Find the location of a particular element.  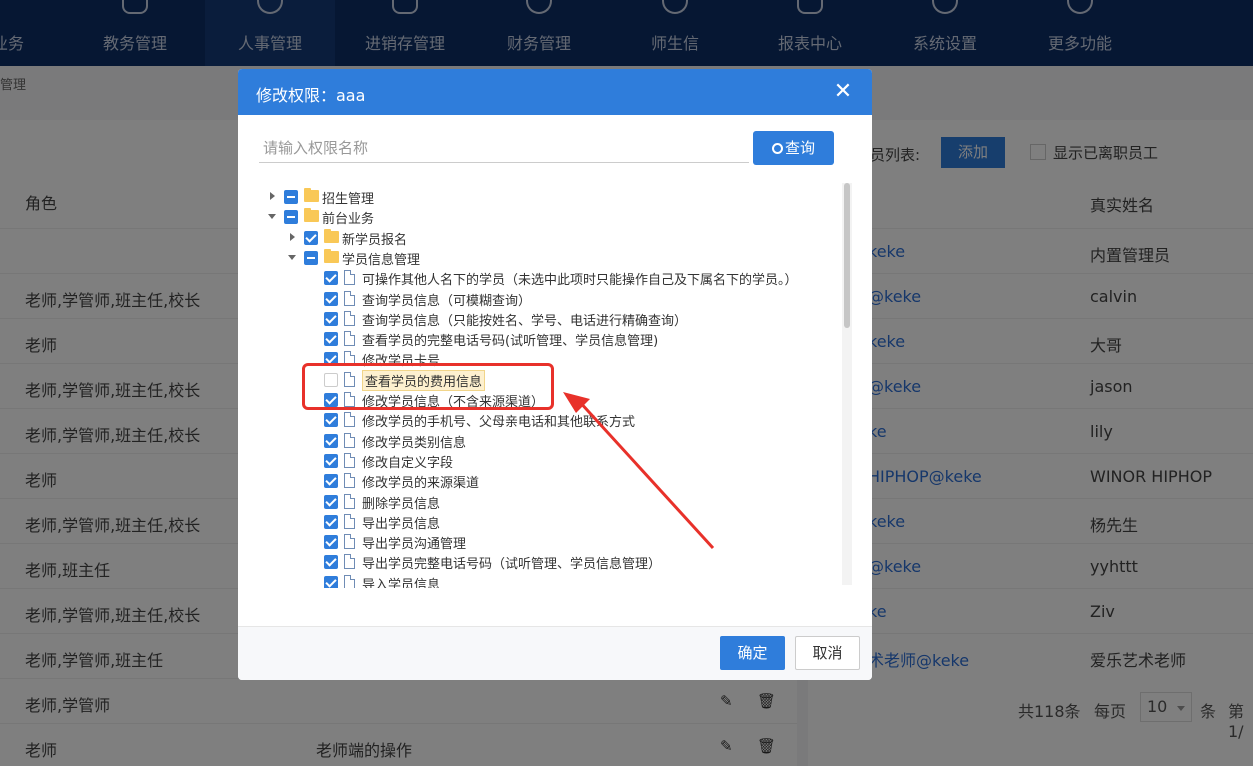

tree-permission-node: 修改学员的手机号、父母亲电话和其他联系方式 is located at coordinates (548, 420).